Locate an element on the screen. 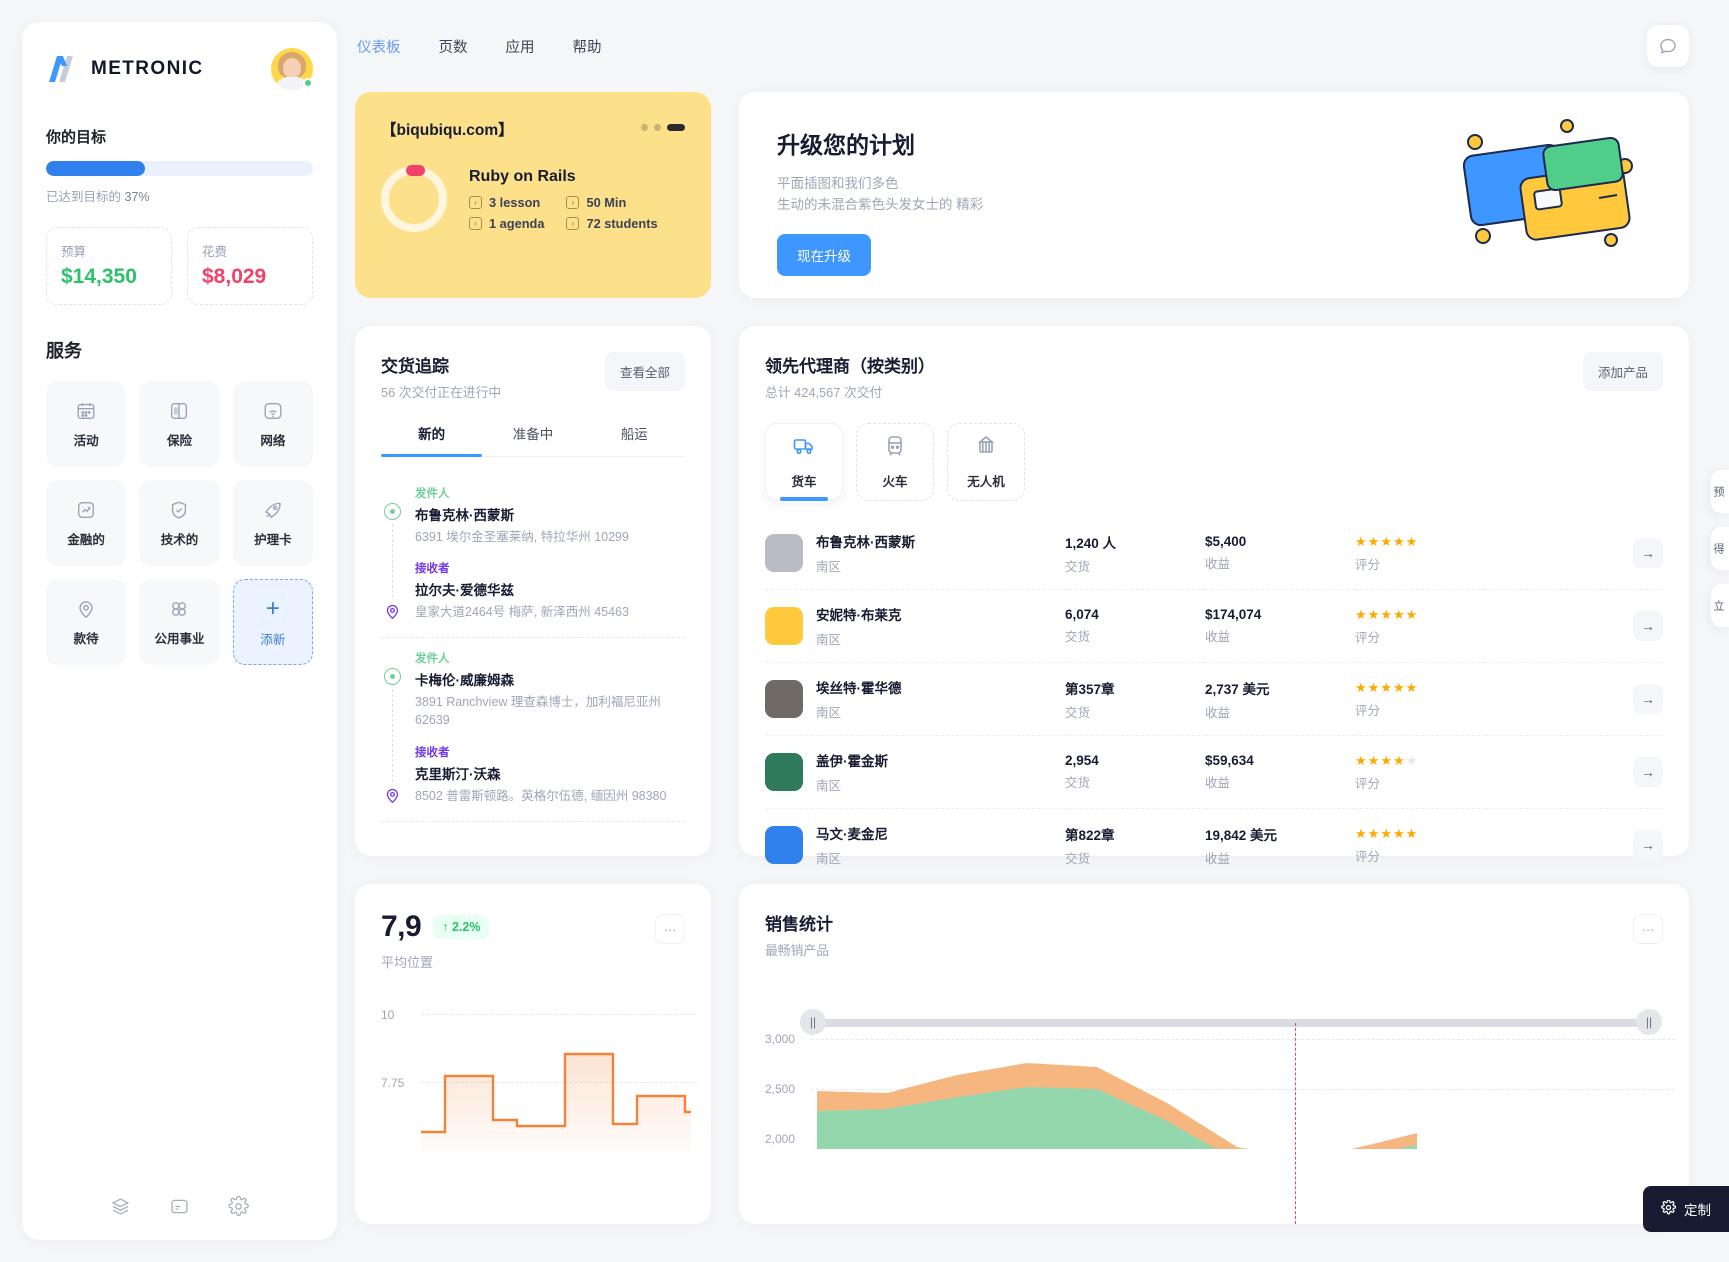 This screenshot has height=1262, width=1729. service-activity: 活动 is located at coordinates (86, 424).